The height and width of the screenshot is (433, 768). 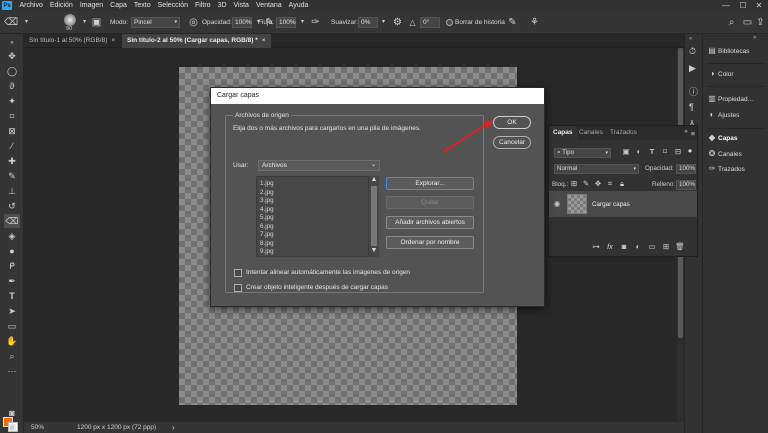 What do you see at coordinates (12, 71) in the screenshot?
I see `marquee-tool-icon: ◯` at bounding box center [12, 71].